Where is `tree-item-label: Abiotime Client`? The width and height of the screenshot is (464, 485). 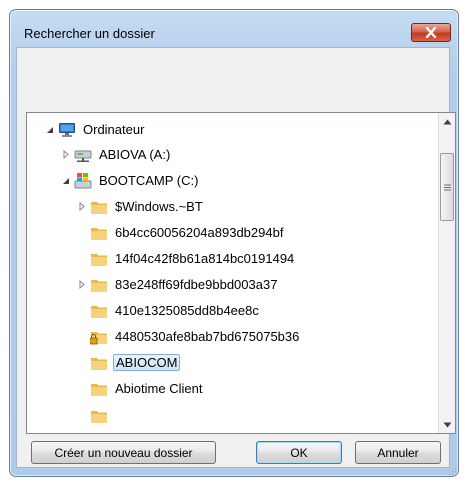
tree-item-label: Abiotime Client is located at coordinates (159, 388).